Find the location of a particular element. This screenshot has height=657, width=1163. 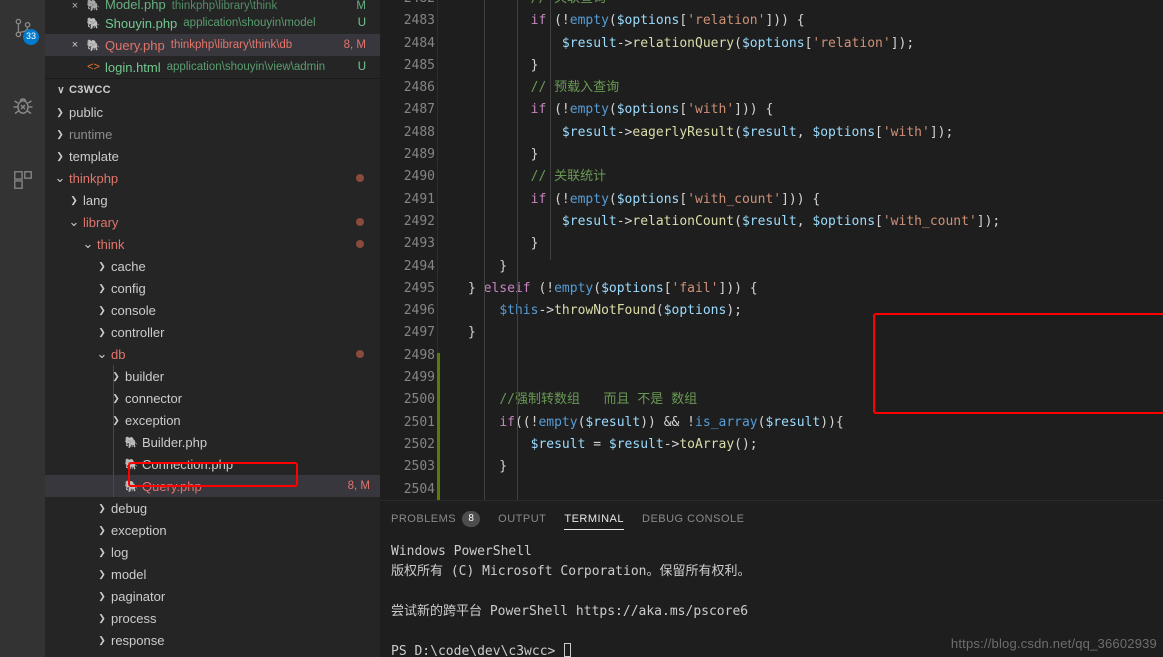

tree-folder-row: ❯ public is located at coordinates (212, 112).